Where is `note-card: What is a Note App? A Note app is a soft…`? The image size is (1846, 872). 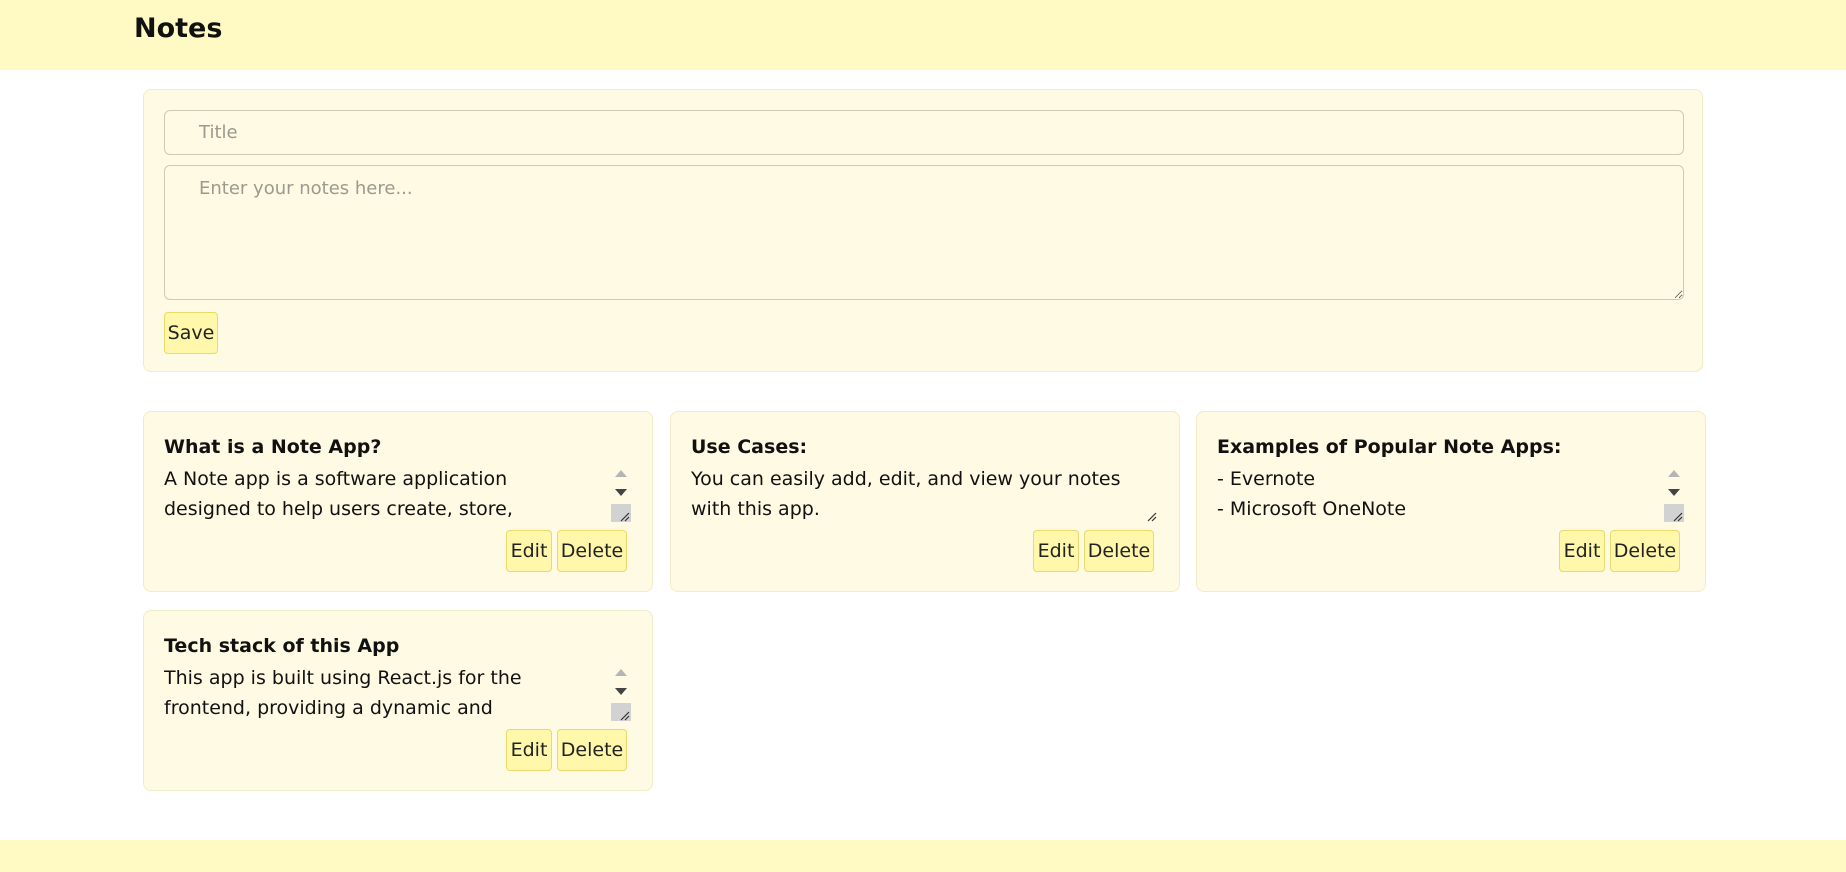 note-card: What is a Note App? A Note app is a soft… is located at coordinates (398, 501).